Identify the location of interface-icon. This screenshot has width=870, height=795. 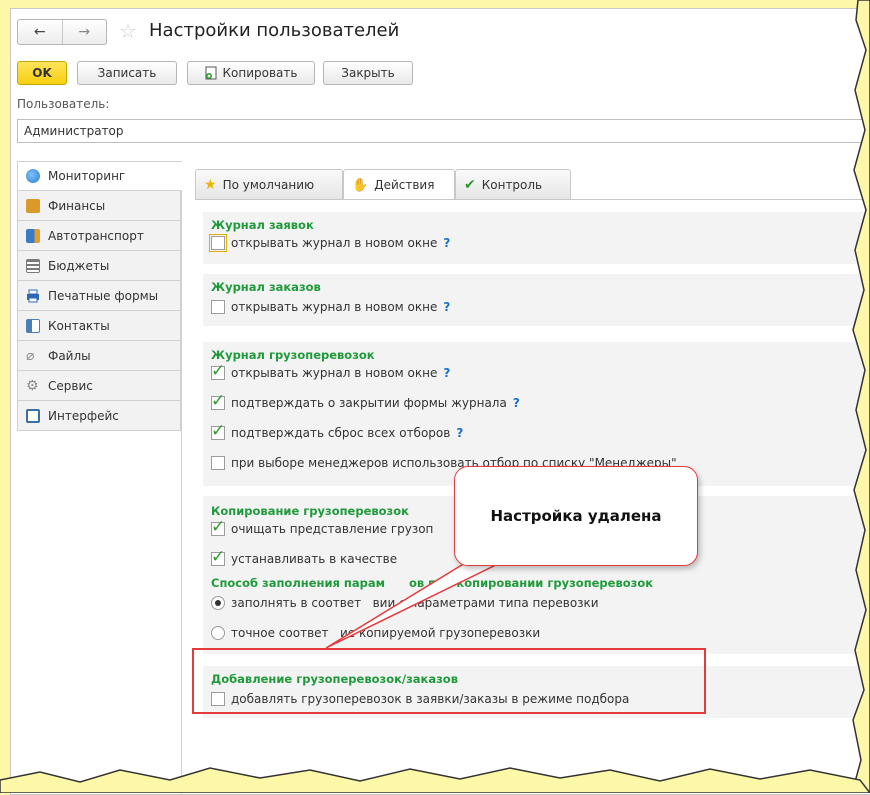
(33, 415).